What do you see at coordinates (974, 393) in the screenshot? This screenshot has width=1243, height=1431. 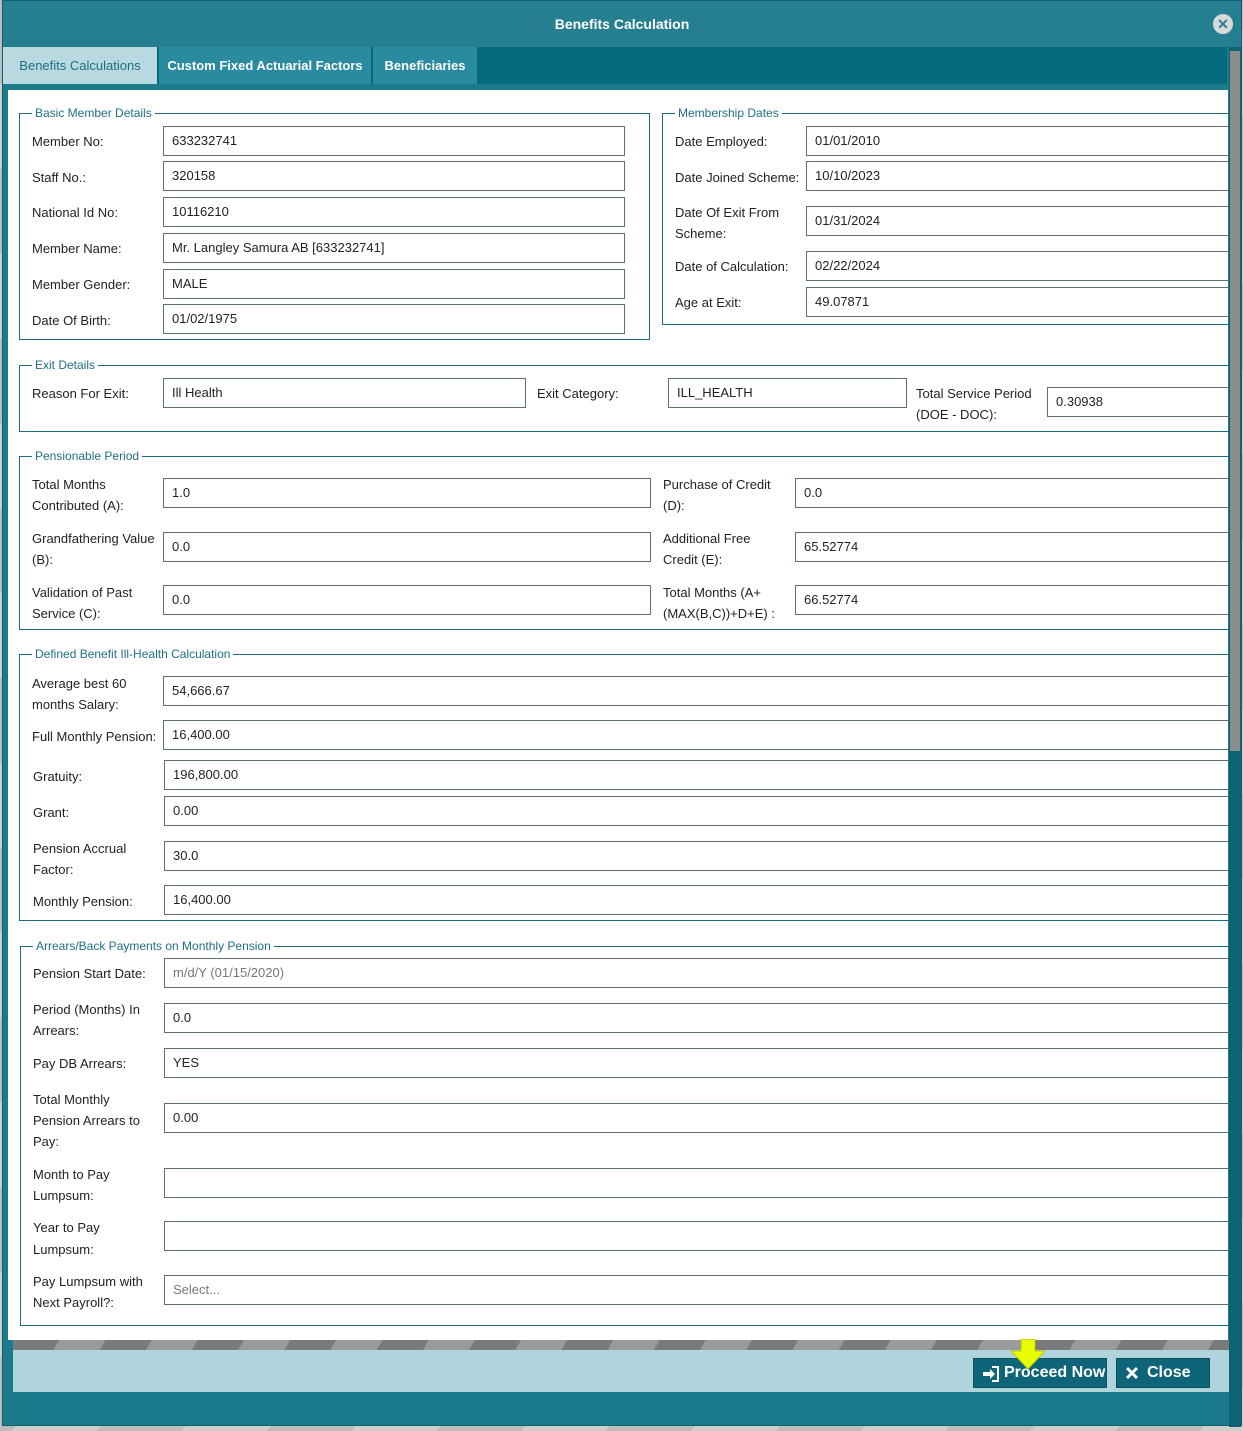 I see `total-service-period-label: Total Service Period` at bounding box center [974, 393].